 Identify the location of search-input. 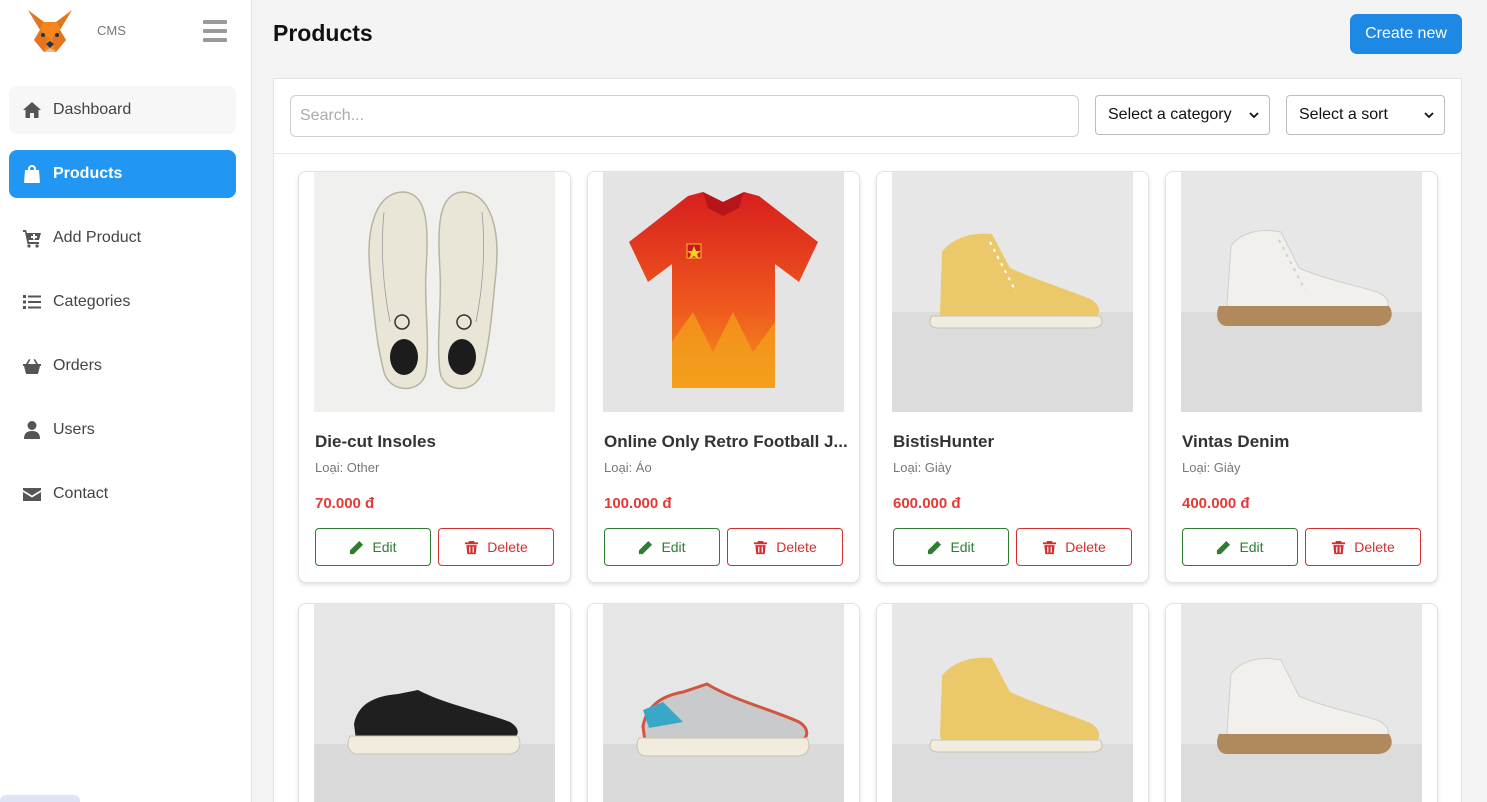
(684, 116).